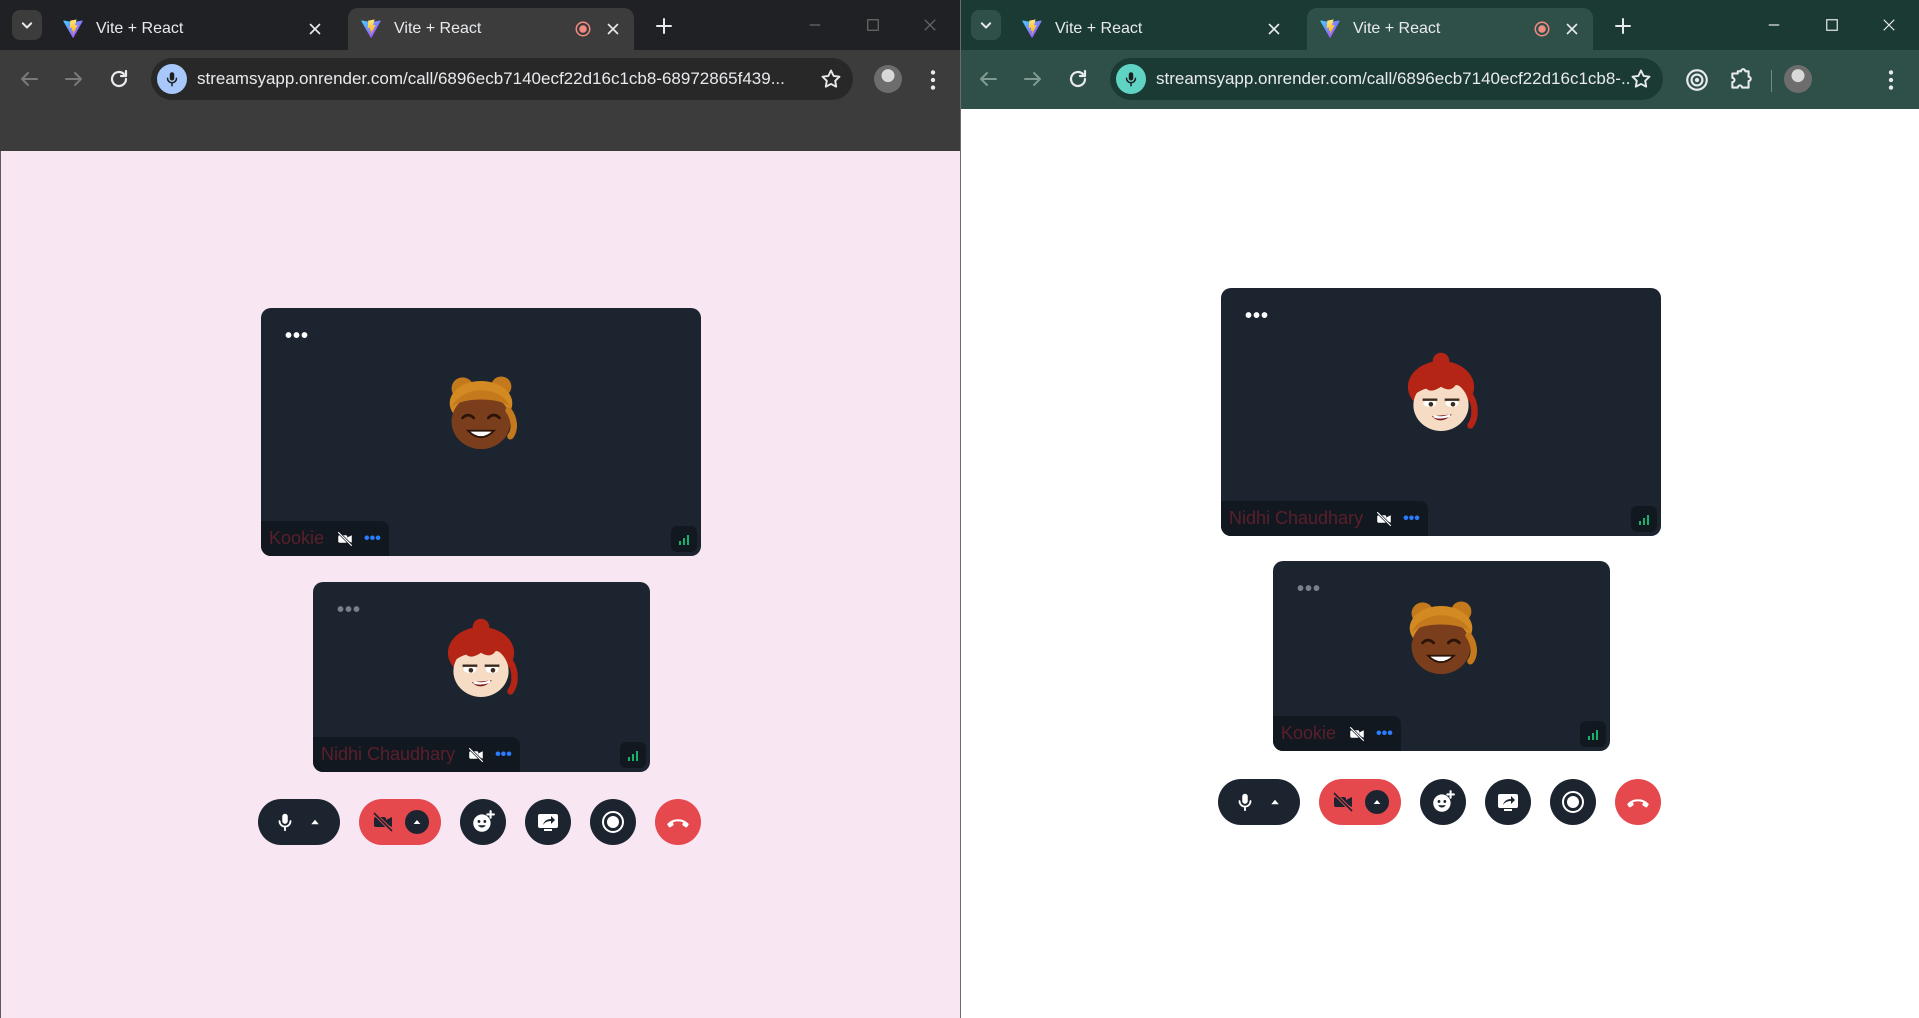 This screenshot has width=1919, height=1018. Describe the element at coordinates (1309, 733) in the screenshot. I see `participant-name: Kookie` at that location.